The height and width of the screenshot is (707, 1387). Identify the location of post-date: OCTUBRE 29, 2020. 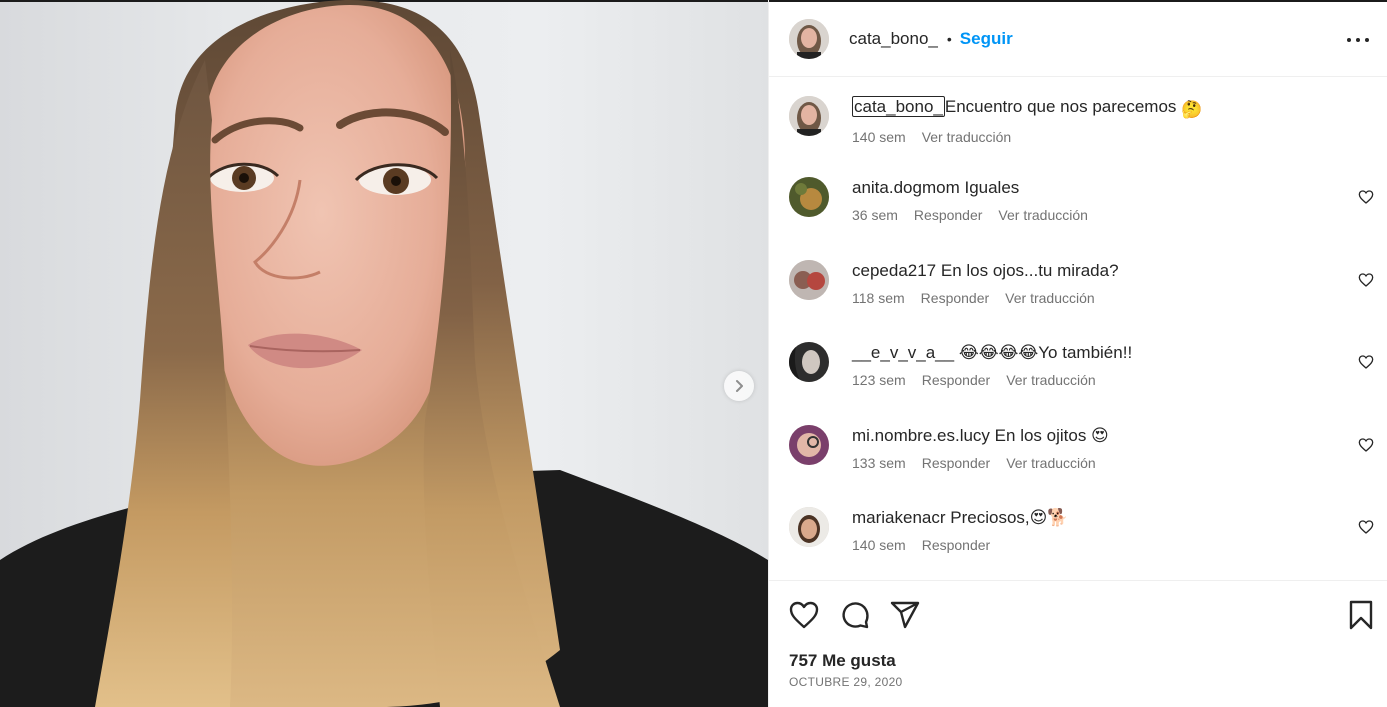
(846, 682).